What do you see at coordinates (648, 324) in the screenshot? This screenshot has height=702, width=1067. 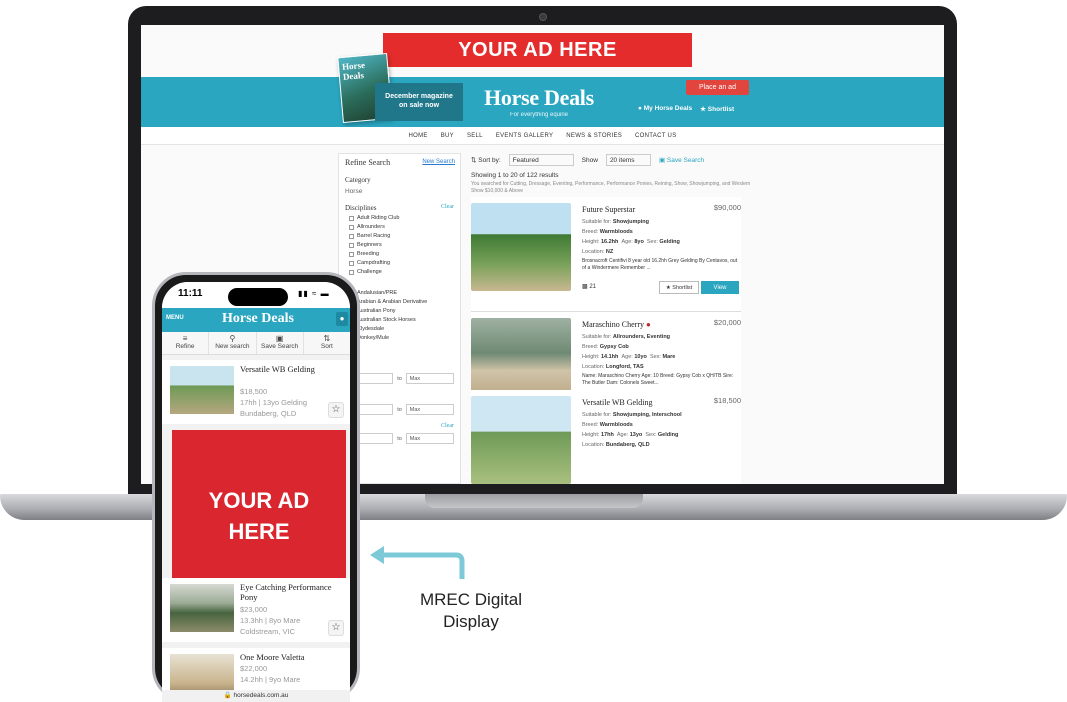 I see `cherry-icon: ●` at bounding box center [648, 324].